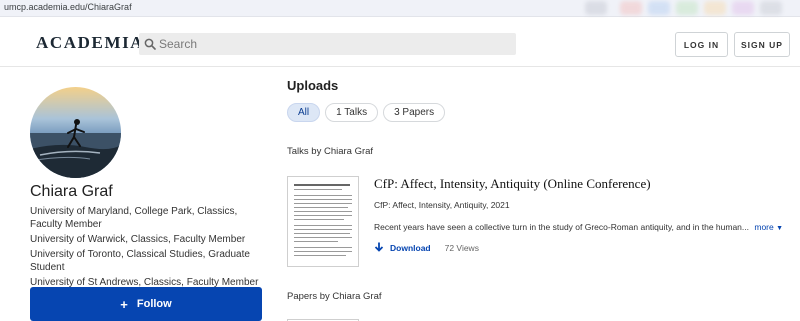 This screenshot has width=800, height=321. I want to click on url-text: umcp.academia.edu/ChiaraGraf, so click(68, 7).